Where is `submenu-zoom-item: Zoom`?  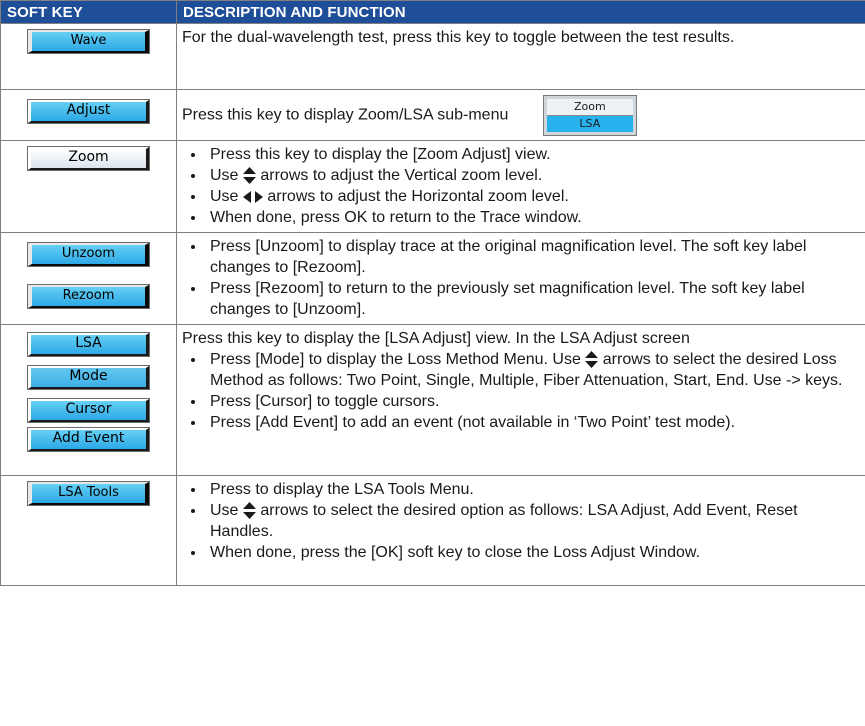
submenu-zoom-item: Zoom is located at coordinates (589, 107).